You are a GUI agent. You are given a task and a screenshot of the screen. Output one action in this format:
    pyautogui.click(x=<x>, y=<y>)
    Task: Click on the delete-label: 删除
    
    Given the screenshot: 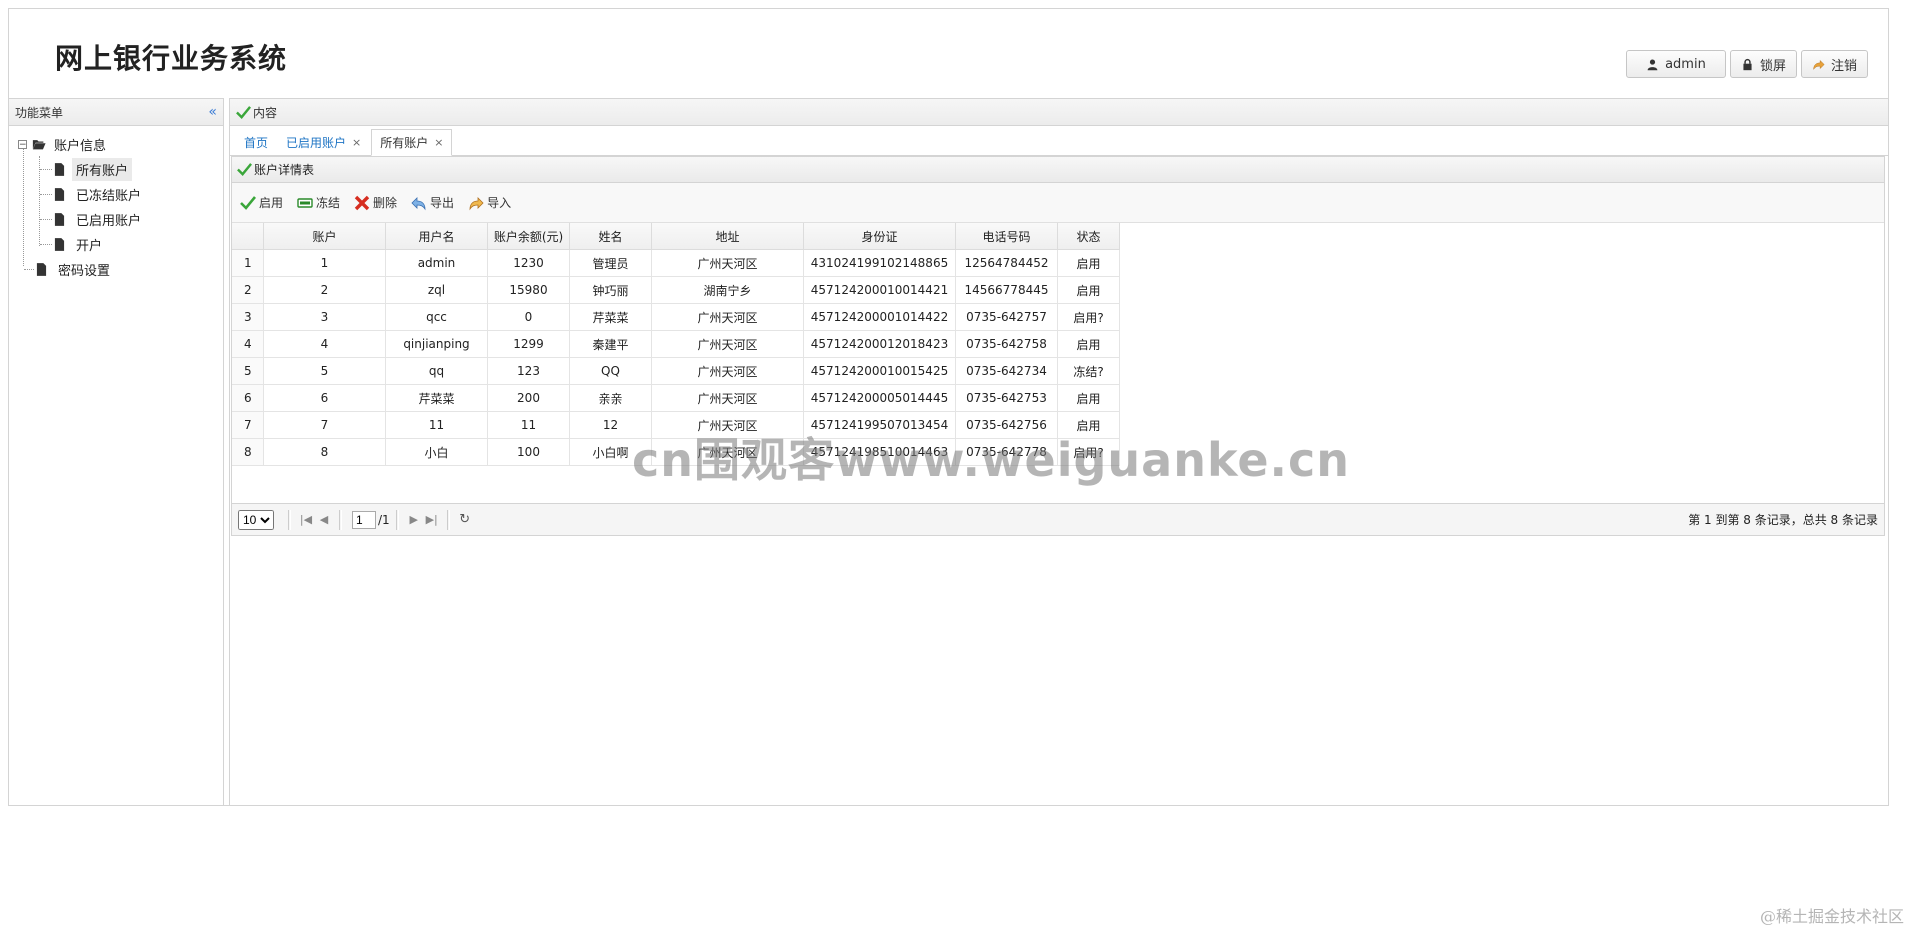 What is the action you would take?
    pyautogui.click(x=385, y=203)
    